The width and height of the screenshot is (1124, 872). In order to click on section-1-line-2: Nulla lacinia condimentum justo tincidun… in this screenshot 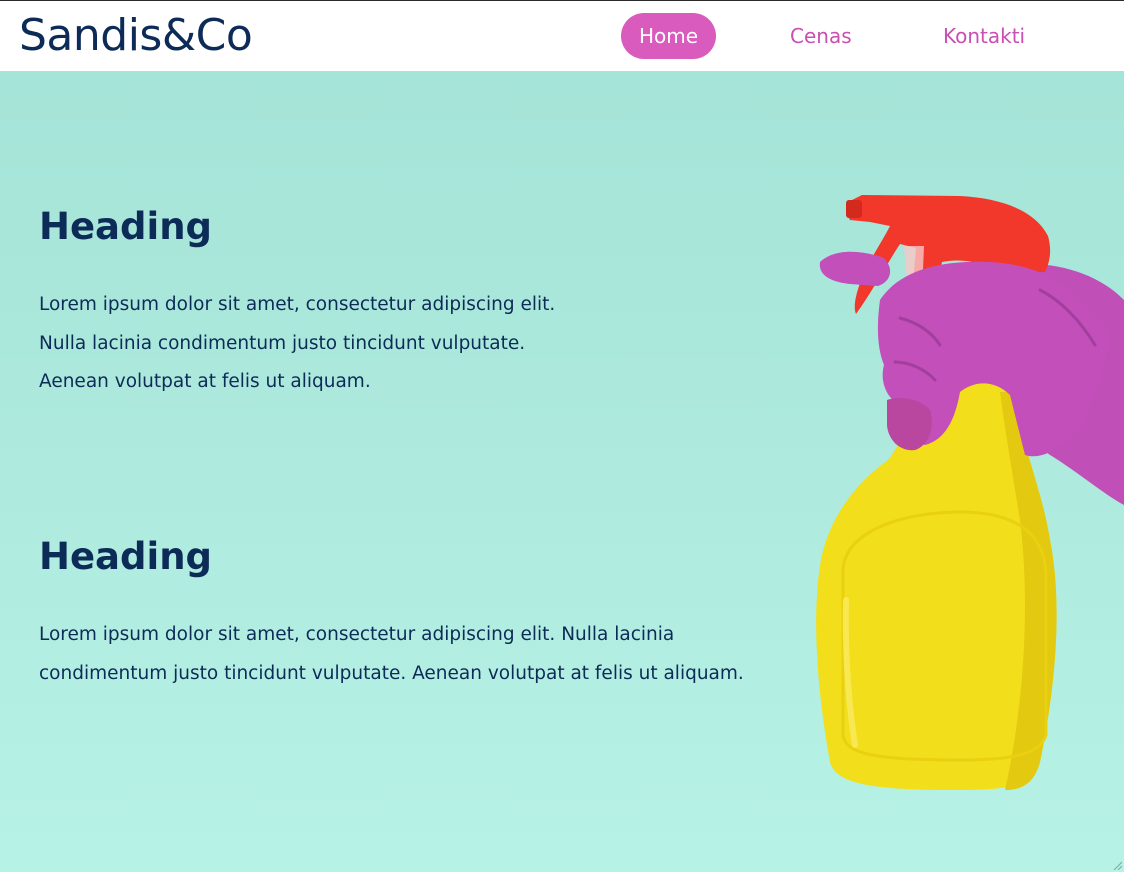, I will do `click(282, 343)`.